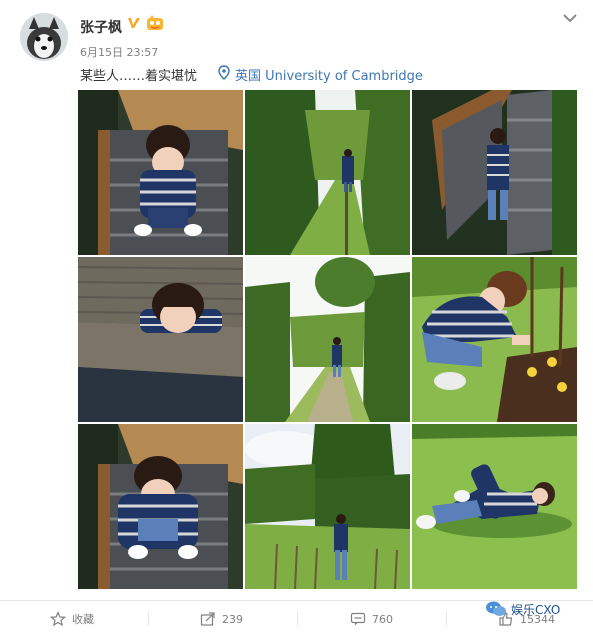 This screenshot has height=634, width=593. What do you see at coordinates (83, 619) in the screenshot?
I see `favorite-label: 收藏` at bounding box center [83, 619].